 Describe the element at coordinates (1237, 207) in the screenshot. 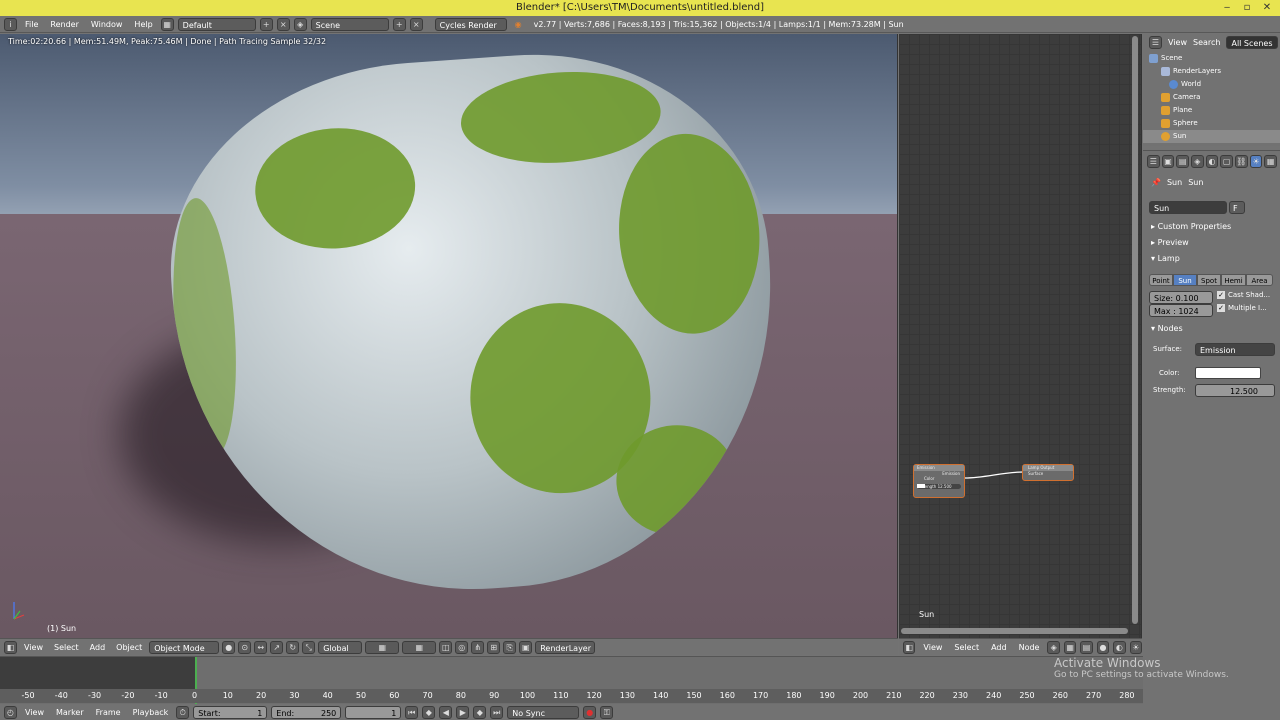

I see `fake-user-button: F` at that location.